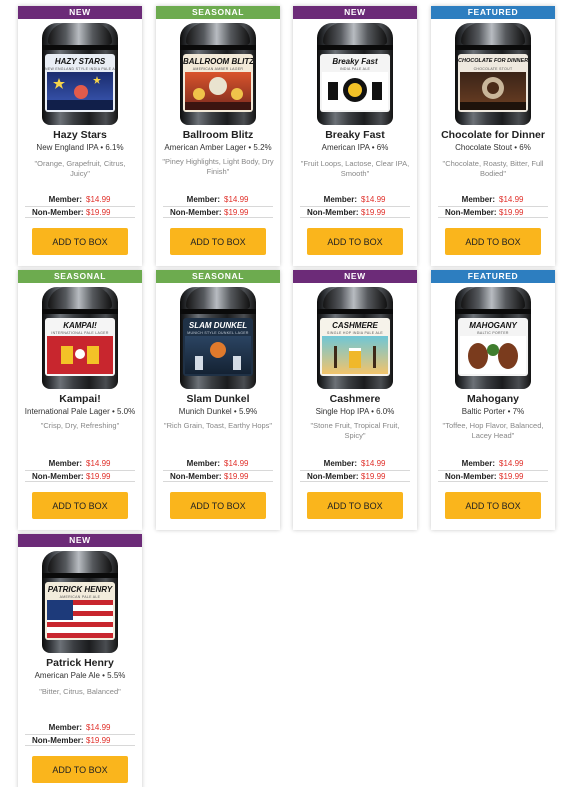 The image size is (570, 787). Describe the element at coordinates (493, 325) in the screenshot. I see `can-label-text: MAHOGANY` at that location.